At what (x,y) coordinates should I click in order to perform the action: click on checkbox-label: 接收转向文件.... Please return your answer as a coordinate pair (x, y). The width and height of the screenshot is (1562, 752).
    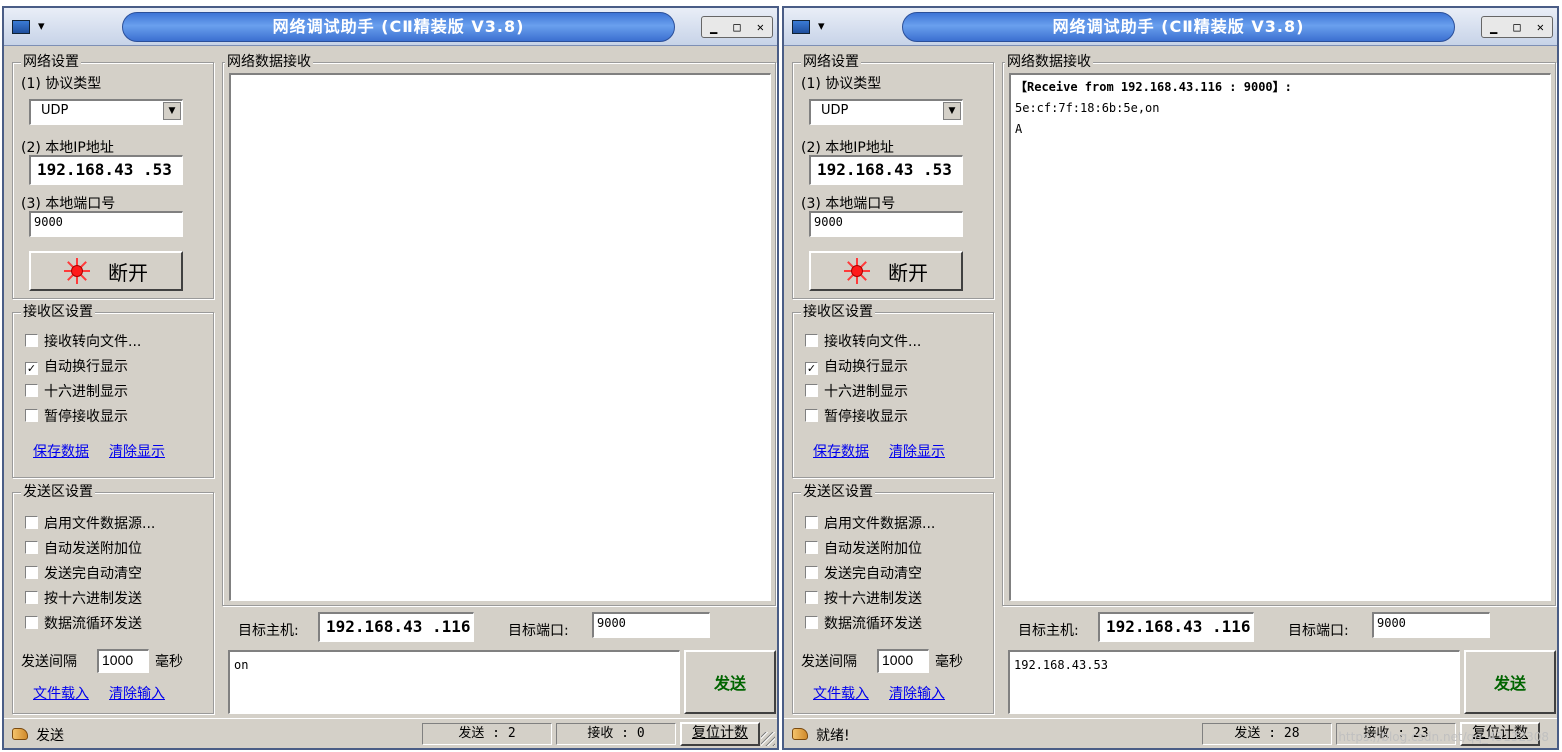
    Looking at the image, I should click on (93, 342).